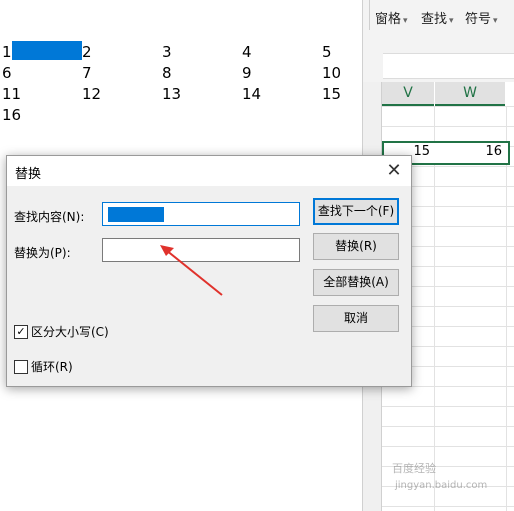 Image resolution: width=514 pixels, height=511 pixels. Describe the element at coordinates (92, 94) in the screenshot. I see `document-number: 12` at that location.